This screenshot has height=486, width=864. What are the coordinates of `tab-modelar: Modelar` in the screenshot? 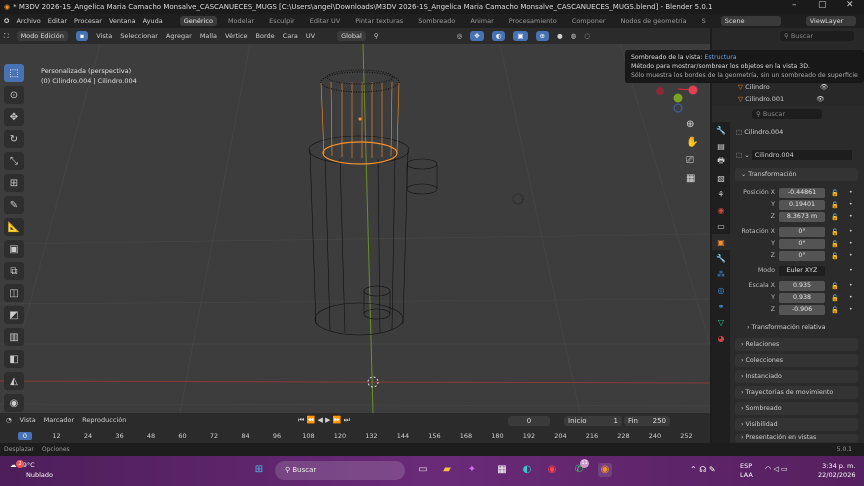 It's located at (241, 21).